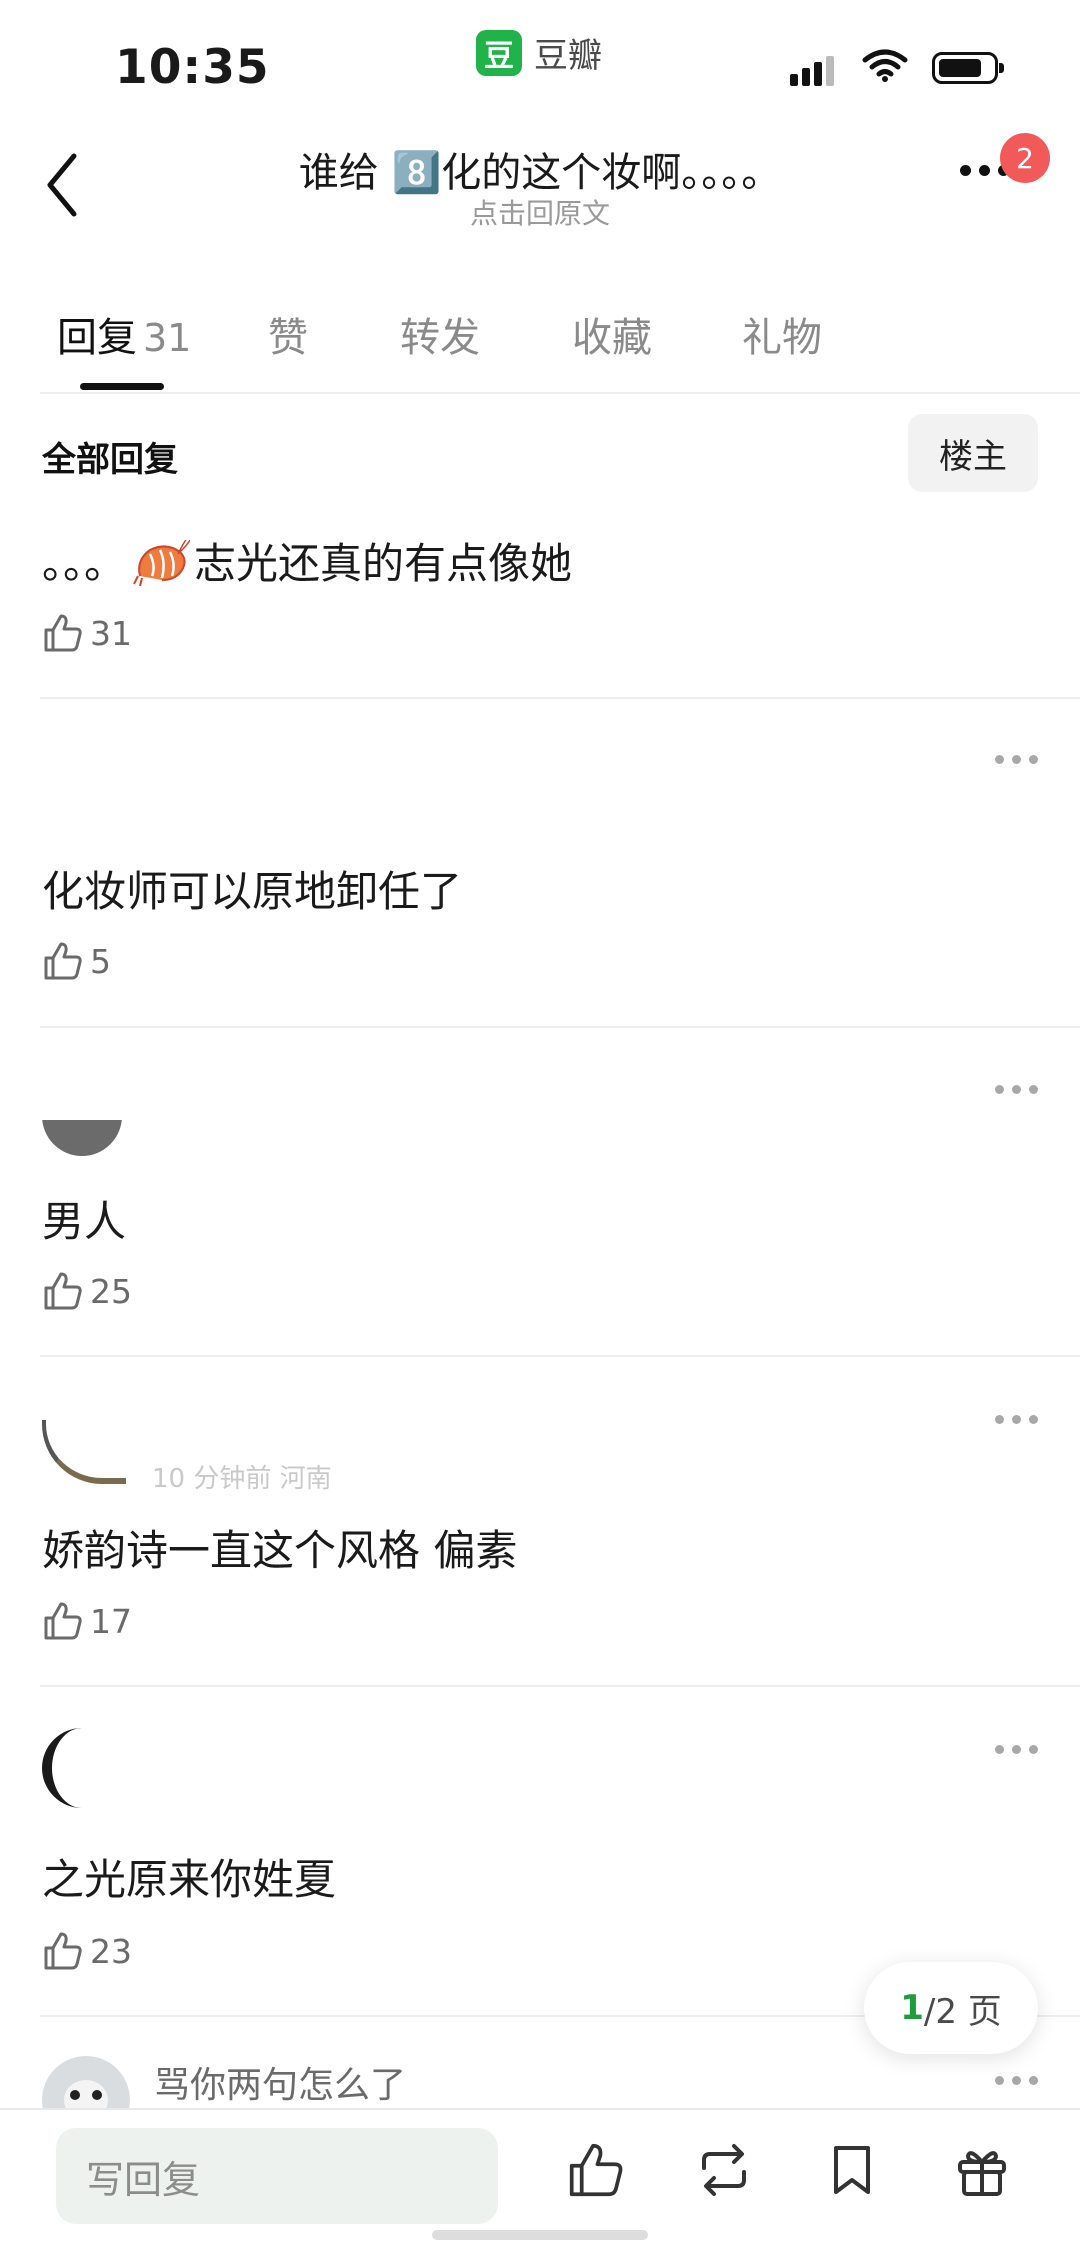  I want to click on tab-reposts: 转发, so click(486, 334).